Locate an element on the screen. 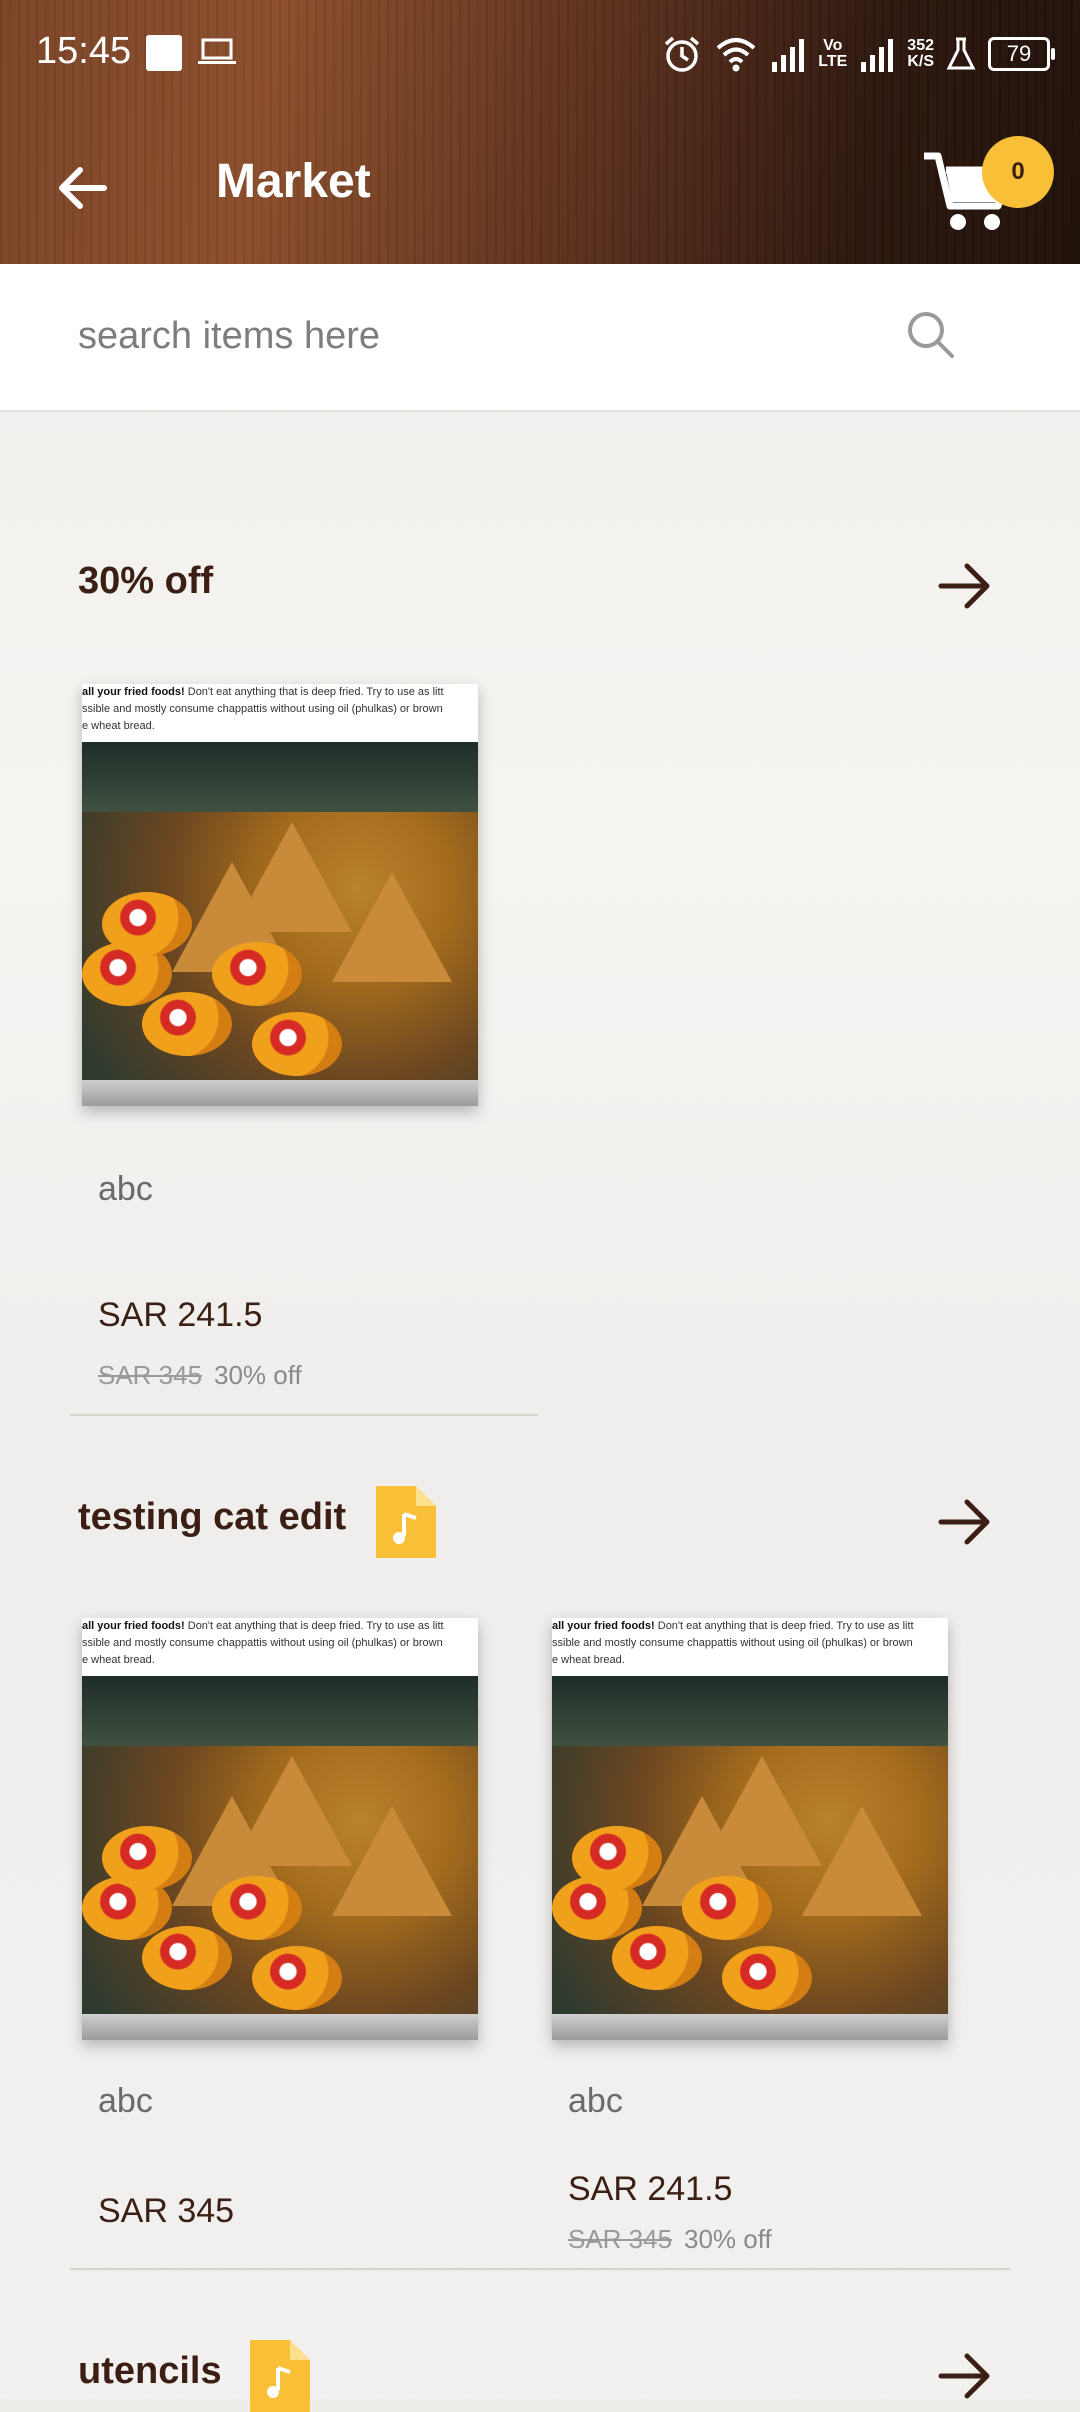  page-title: Market is located at coordinates (293, 181).